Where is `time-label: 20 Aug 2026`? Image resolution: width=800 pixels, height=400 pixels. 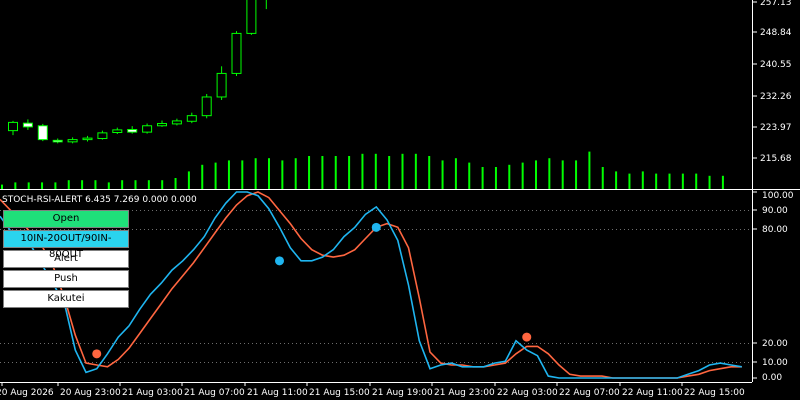 time-label: 20 Aug 2026 is located at coordinates (27, 393).